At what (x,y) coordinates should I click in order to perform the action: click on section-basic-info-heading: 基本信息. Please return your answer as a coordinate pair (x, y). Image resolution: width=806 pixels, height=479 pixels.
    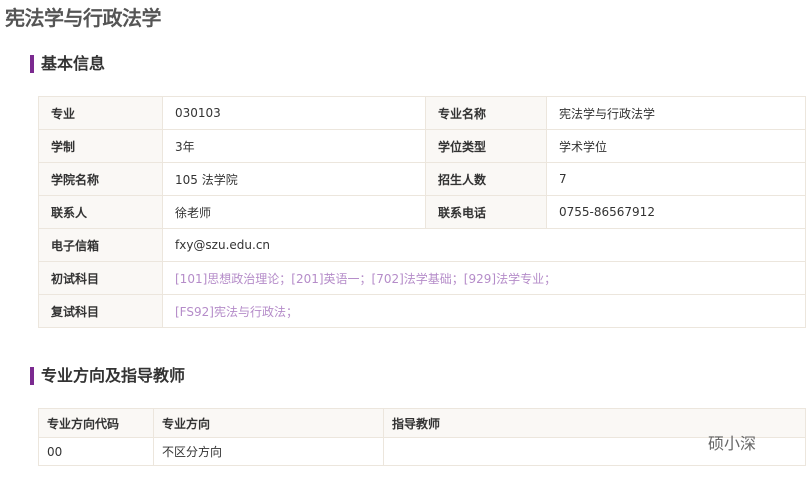
    Looking at the image, I should click on (67, 64).